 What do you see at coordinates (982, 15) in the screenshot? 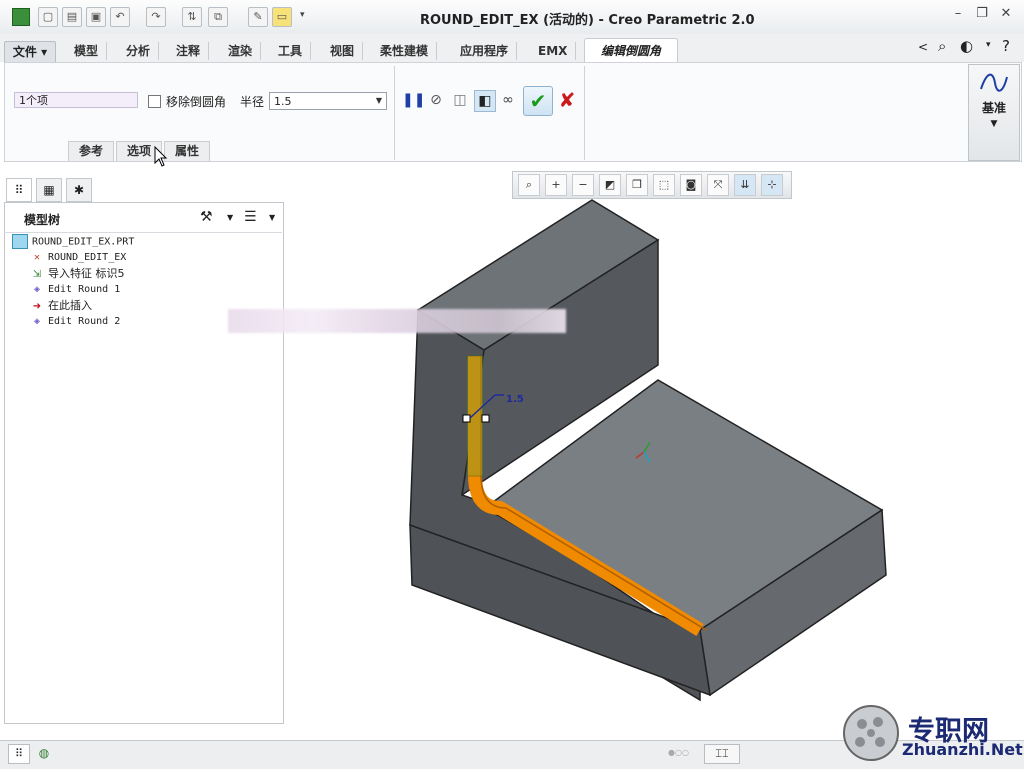
I see `restore-button: ❐` at bounding box center [982, 15].